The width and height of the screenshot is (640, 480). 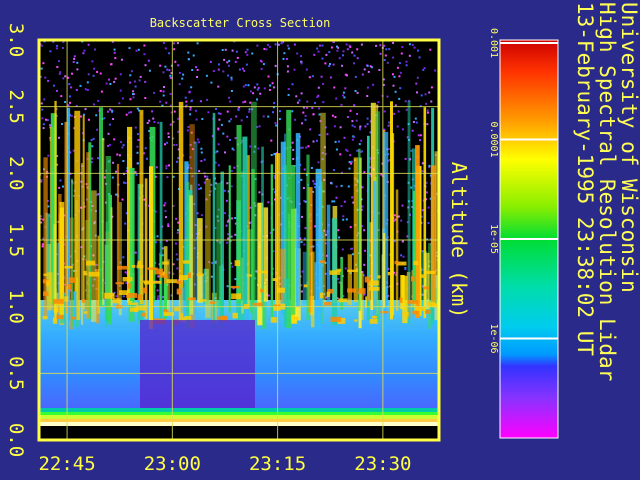 What do you see at coordinates (197, 364) in the screenshot?
I see `dense-aerosol-patch` at bounding box center [197, 364].